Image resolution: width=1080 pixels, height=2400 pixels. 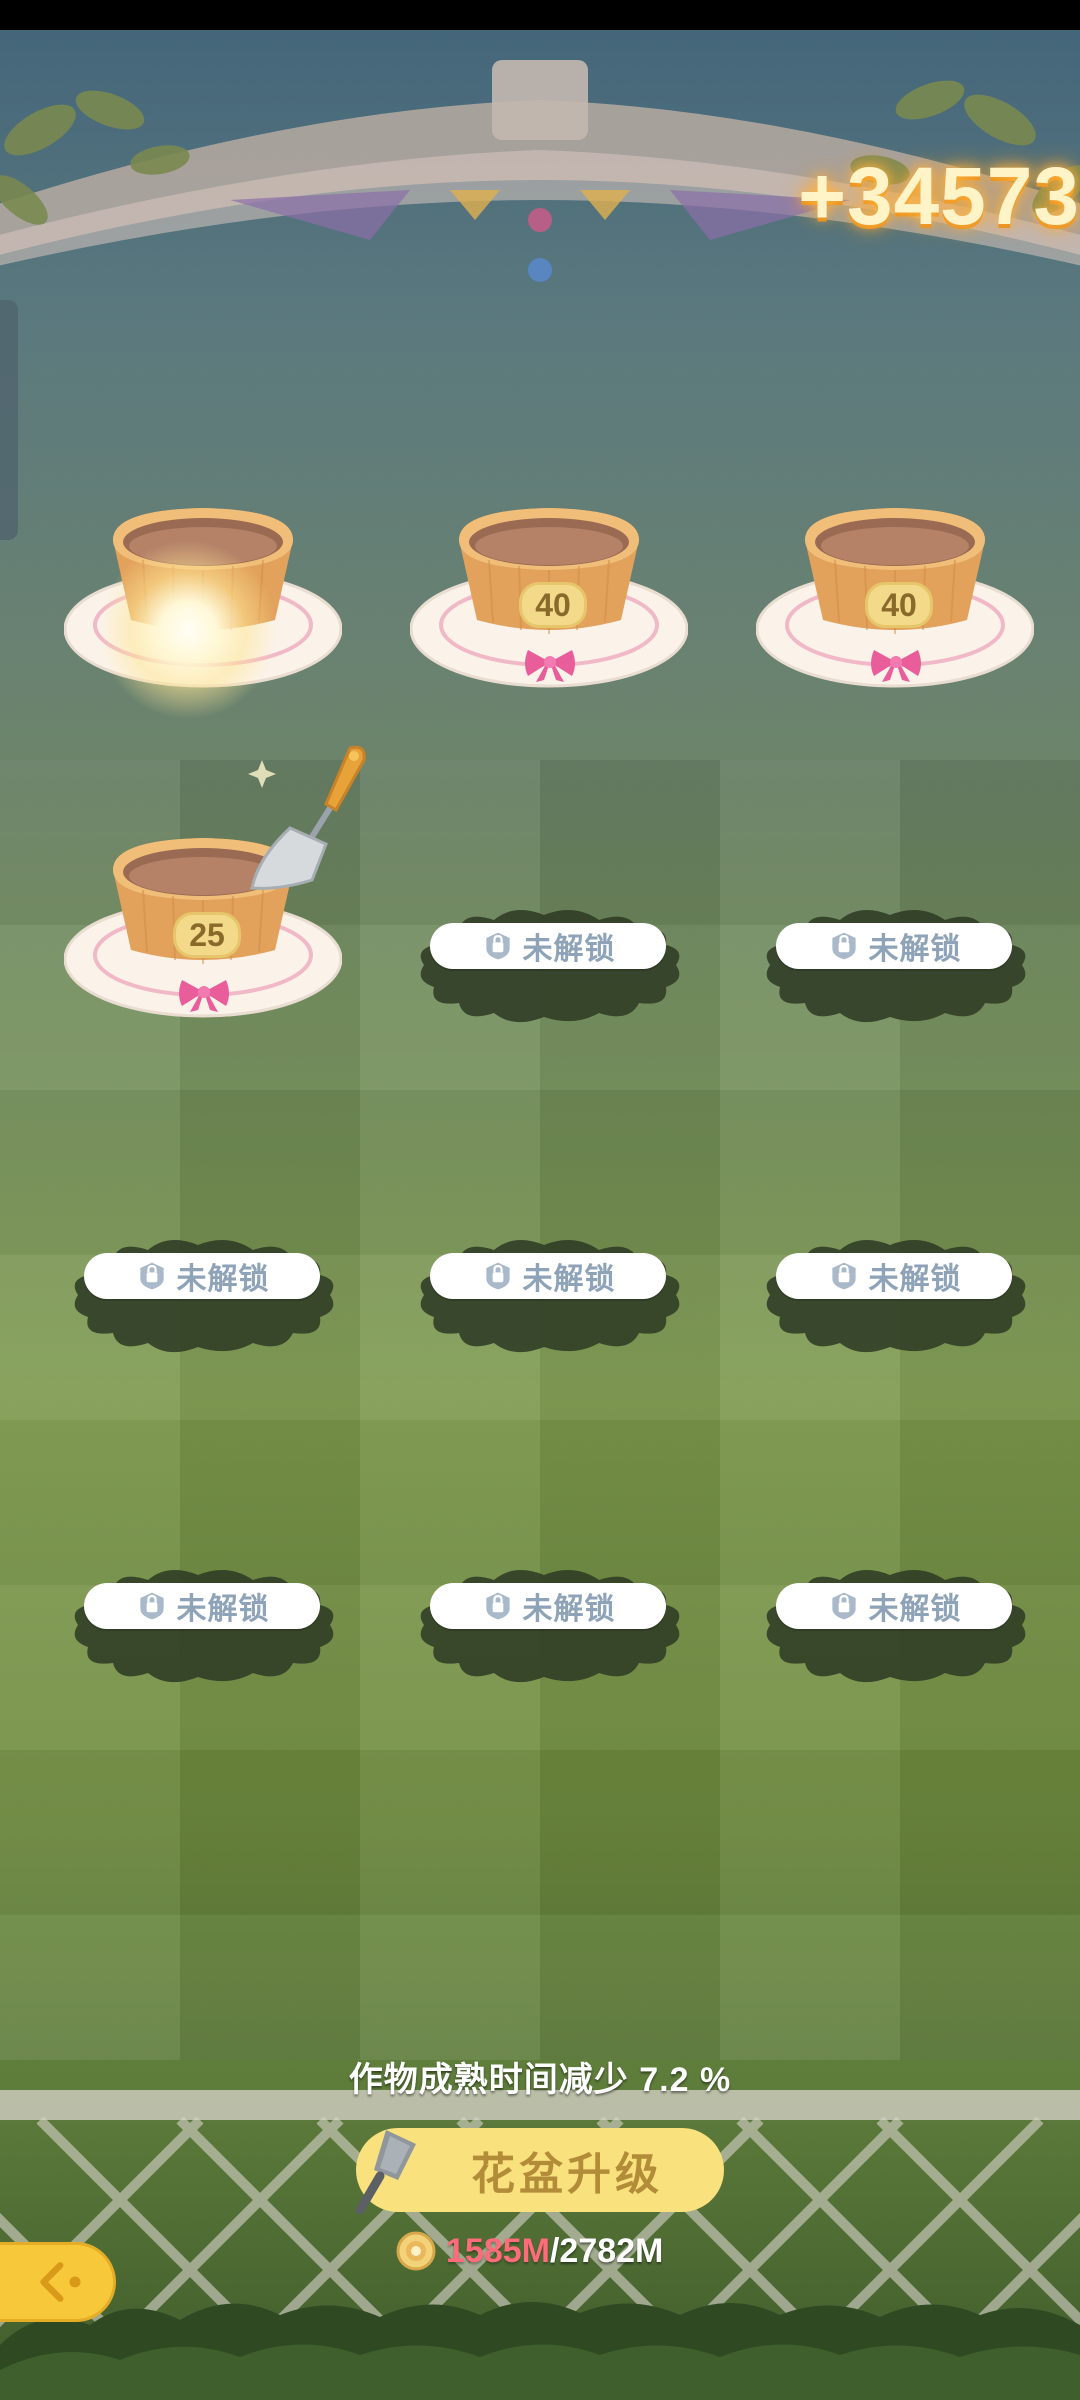 I want to click on pot-level-badge: 25, so click(x=207, y=935).